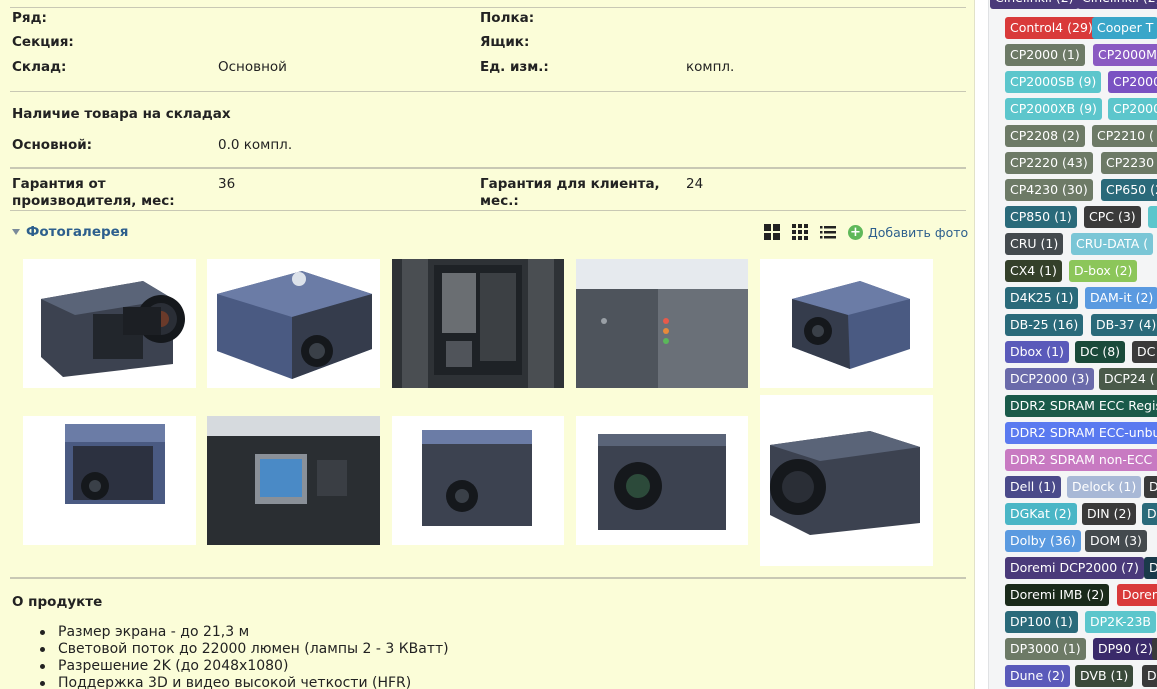 The height and width of the screenshot is (689, 1157). I want to click on tag-item: Doremi IMB (2), so click(1057, 595).